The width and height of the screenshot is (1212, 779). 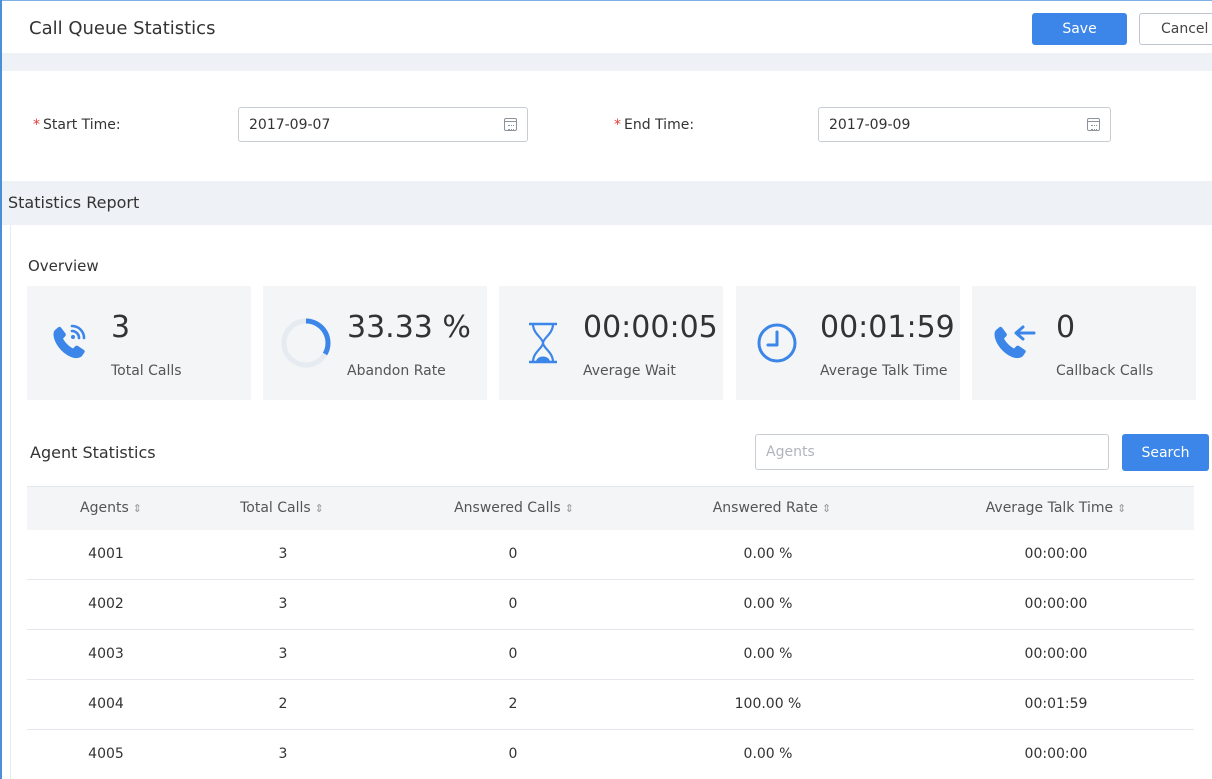 What do you see at coordinates (282, 508) in the screenshot?
I see `column-header-total-calls: Total Calls ⇕` at bounding box center [282, 508].